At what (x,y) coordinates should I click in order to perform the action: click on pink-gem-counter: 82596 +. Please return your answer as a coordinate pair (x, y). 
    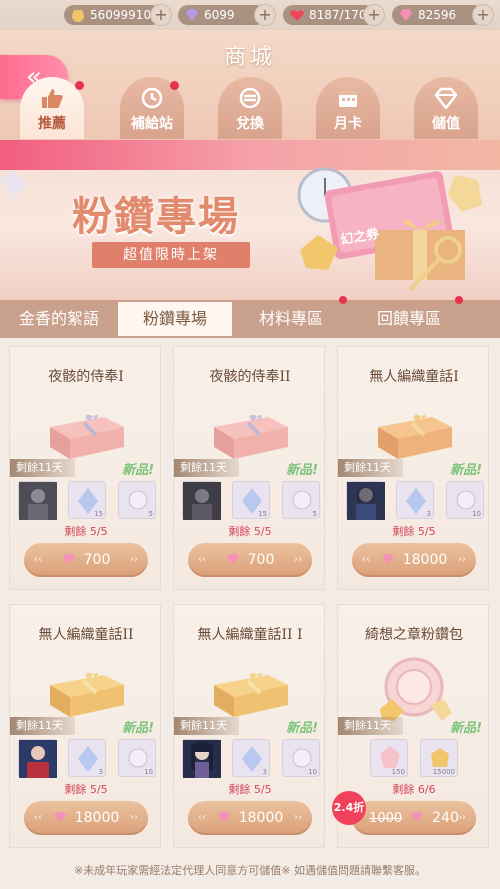
    Looking at the image, I should click on (443, 15).